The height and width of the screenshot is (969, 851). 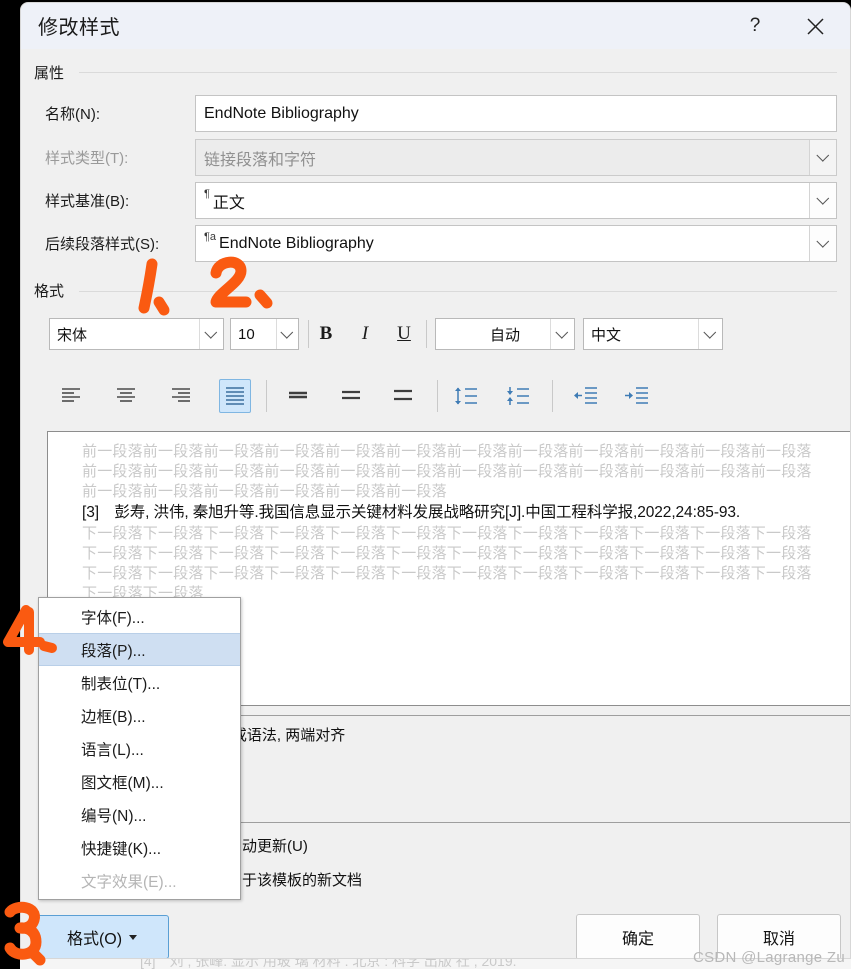 What do you see at coordinates (71, 396) in the screenshot?
I see `align-left-icon` at bounding box center [71, 396].